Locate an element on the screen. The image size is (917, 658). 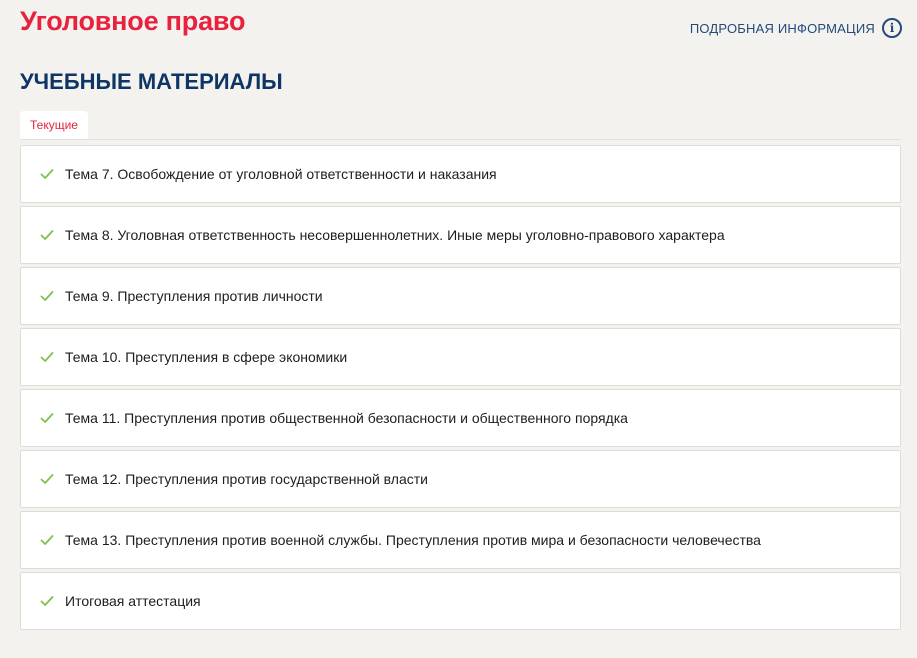
more-info-link: ПОДРОБНАЯ ИНФОРМАЦИЯ i is located at coordinates (796, 28).